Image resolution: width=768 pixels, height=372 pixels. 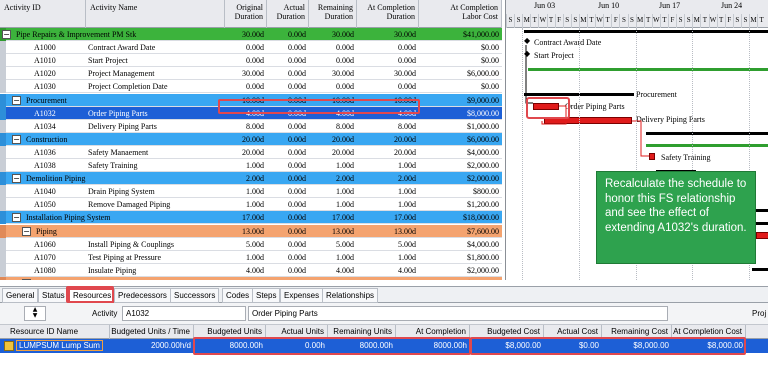 What do you see at coordinates (333, 14) in the screenshot?
I see `col-header-remaining-duration: Remaining Duration` at bounding box center [333, 14].